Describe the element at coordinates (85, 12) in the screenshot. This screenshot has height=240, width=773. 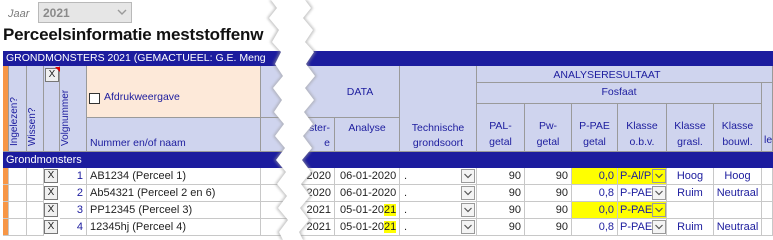
I see `year-select: 2021` at that location.